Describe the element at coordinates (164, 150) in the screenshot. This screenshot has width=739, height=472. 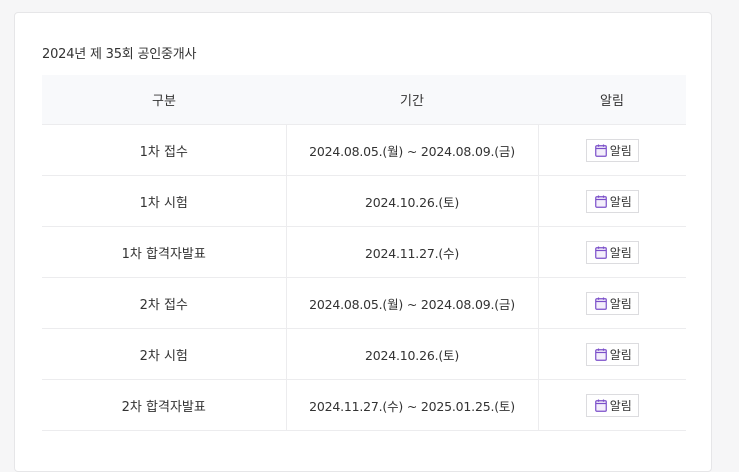
I see `row-type: 1차 접수` at that location.